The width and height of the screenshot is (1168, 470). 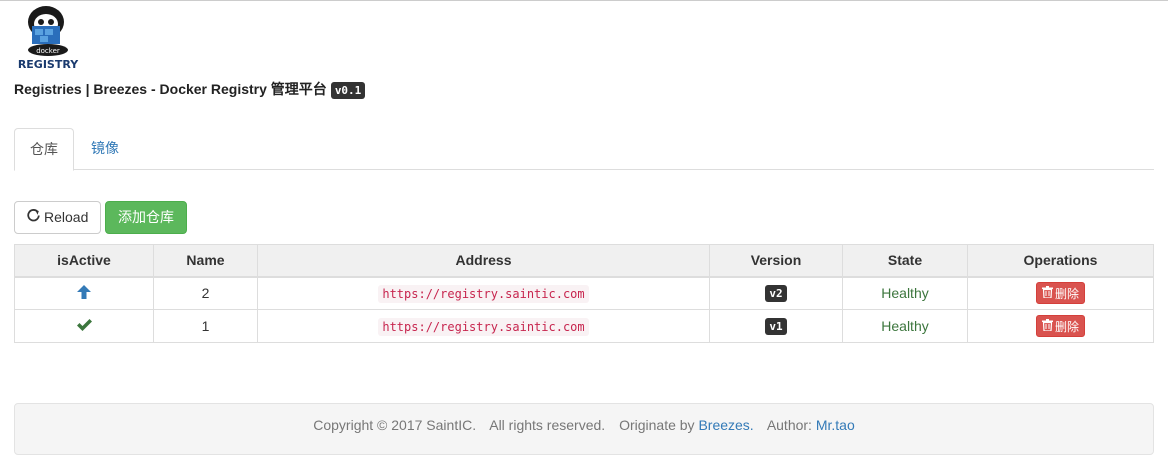 What do you see at coordinates (48, 39) in the screenshot?
I see `docker-registry-logo: docker REGISTRY` at bounding box center [48, 39].